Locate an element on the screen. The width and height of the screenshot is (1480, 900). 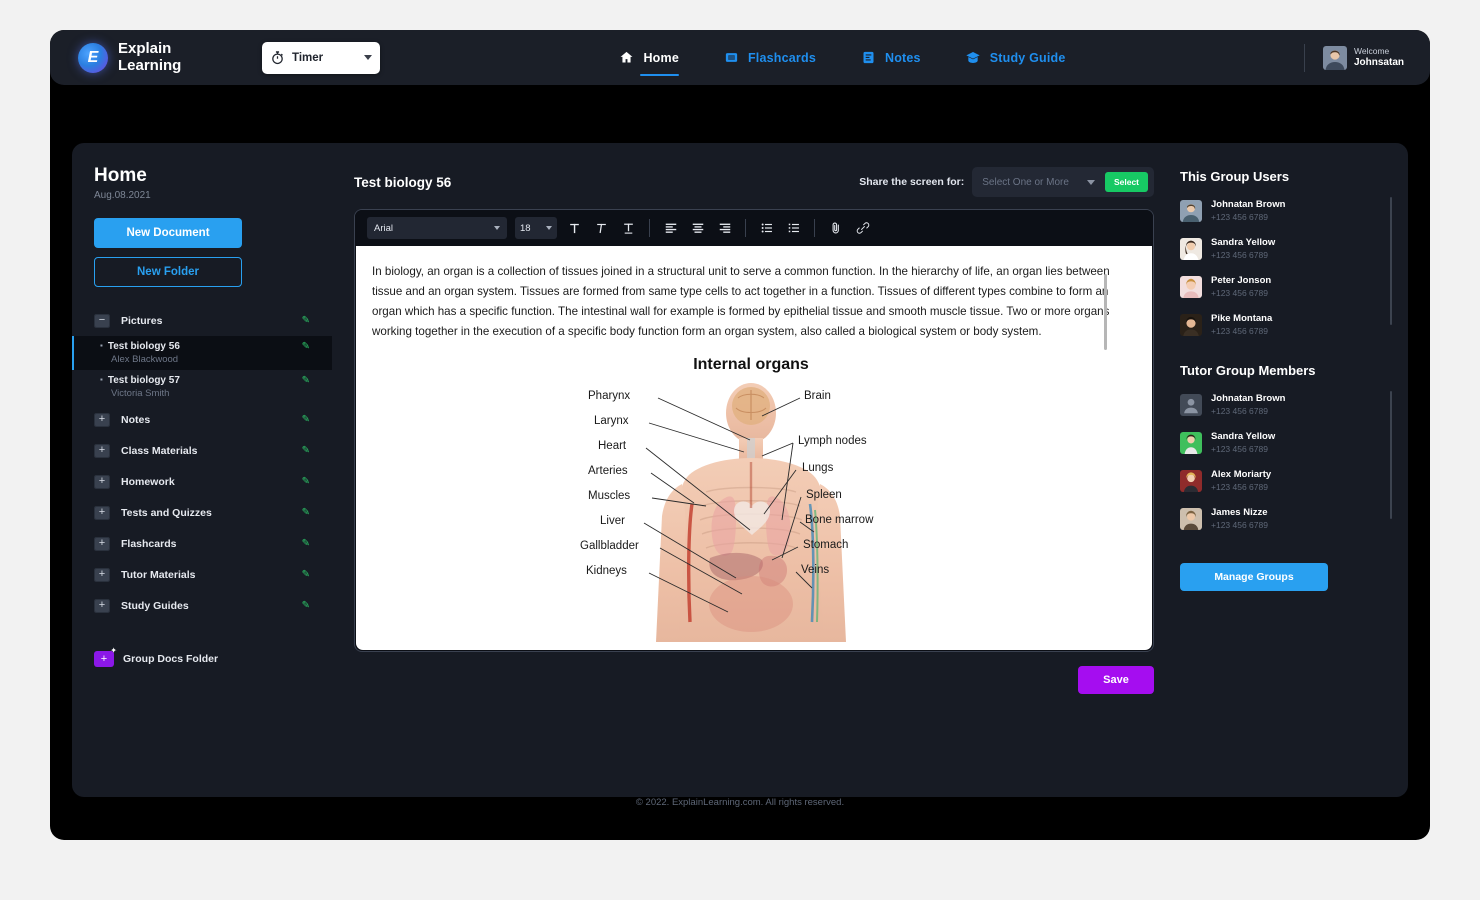
group-docs-folder: + Group Docs Folder is located at coordinates (203, 656).